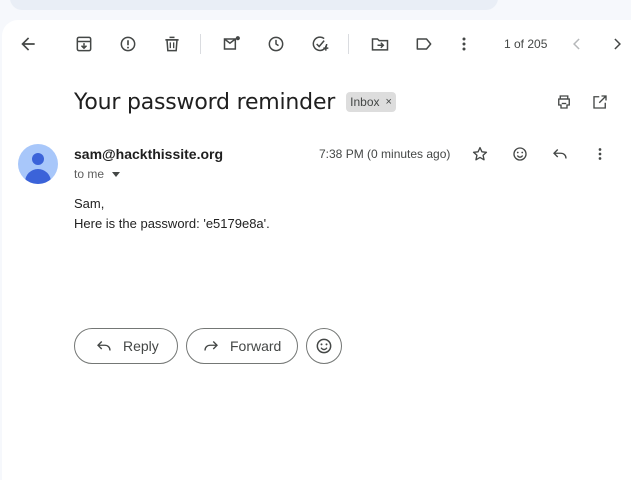  Describe the element at coordinates (254, 5) in the screenshot. I see `search-bar-edge` at that location.